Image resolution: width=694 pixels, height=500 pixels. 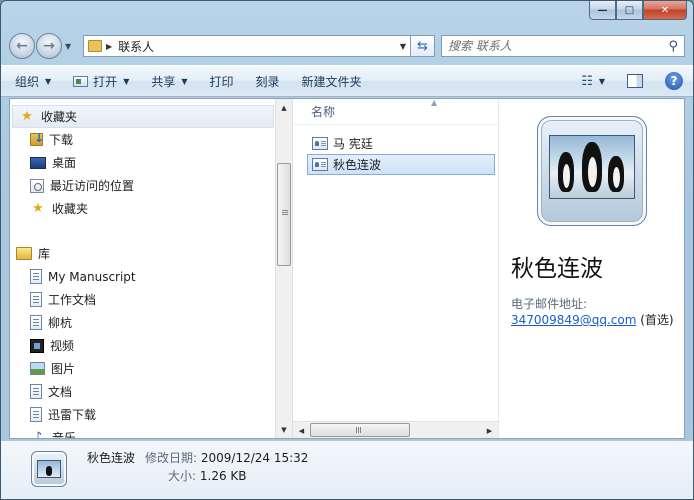 What do you see at coordinates (81, 81) in the screenshot?
I see `open-icon` at bounding box center [81, 81].